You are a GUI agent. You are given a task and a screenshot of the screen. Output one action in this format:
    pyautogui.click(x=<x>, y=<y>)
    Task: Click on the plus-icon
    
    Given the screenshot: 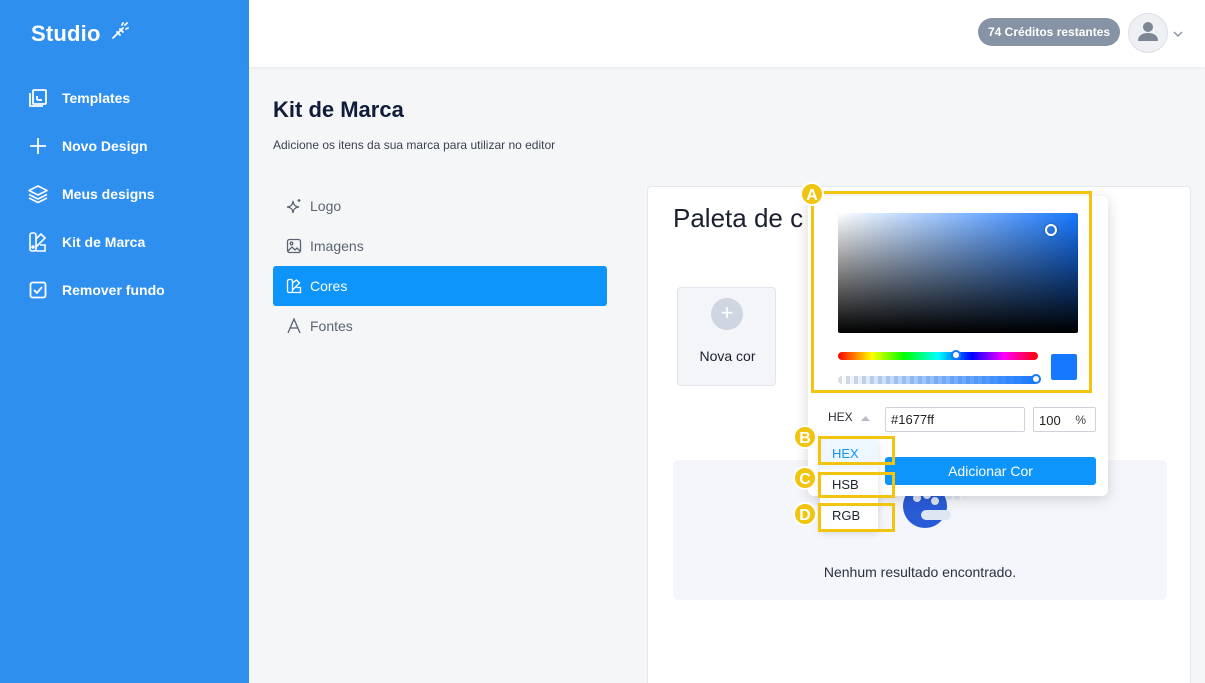 What is the action you would take?
    pyautogui.click(x=38, y=146)
    